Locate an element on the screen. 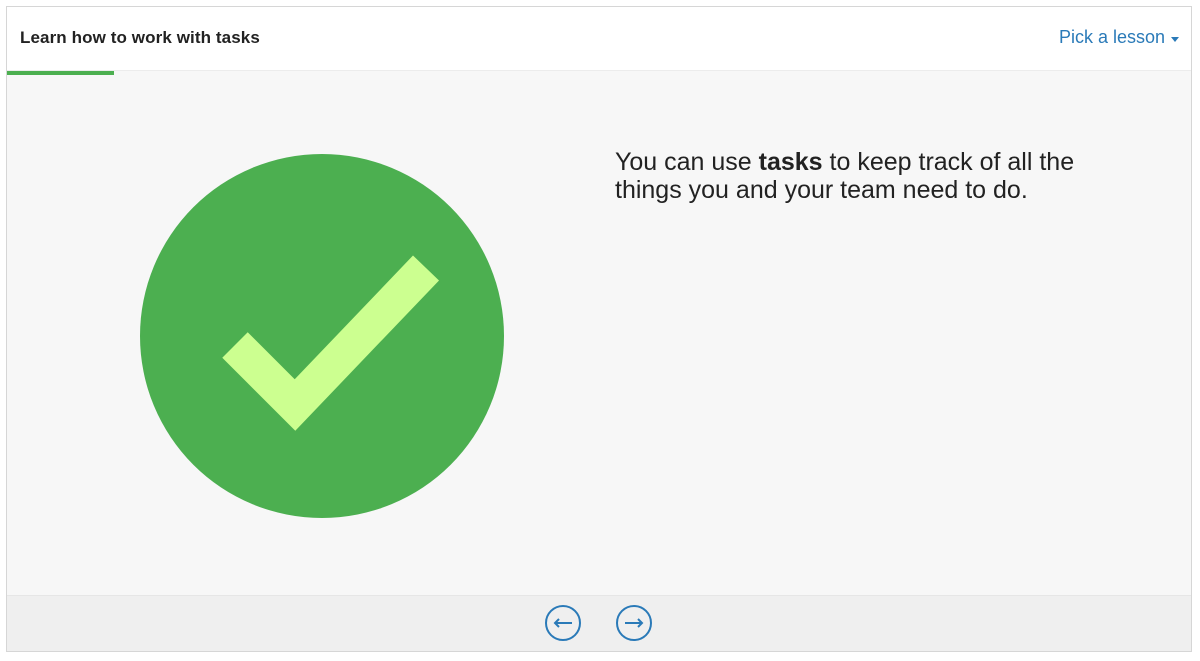 This screenshot has height=661, width=1200. caret-down-icon is located at coordinates (1175, 39).